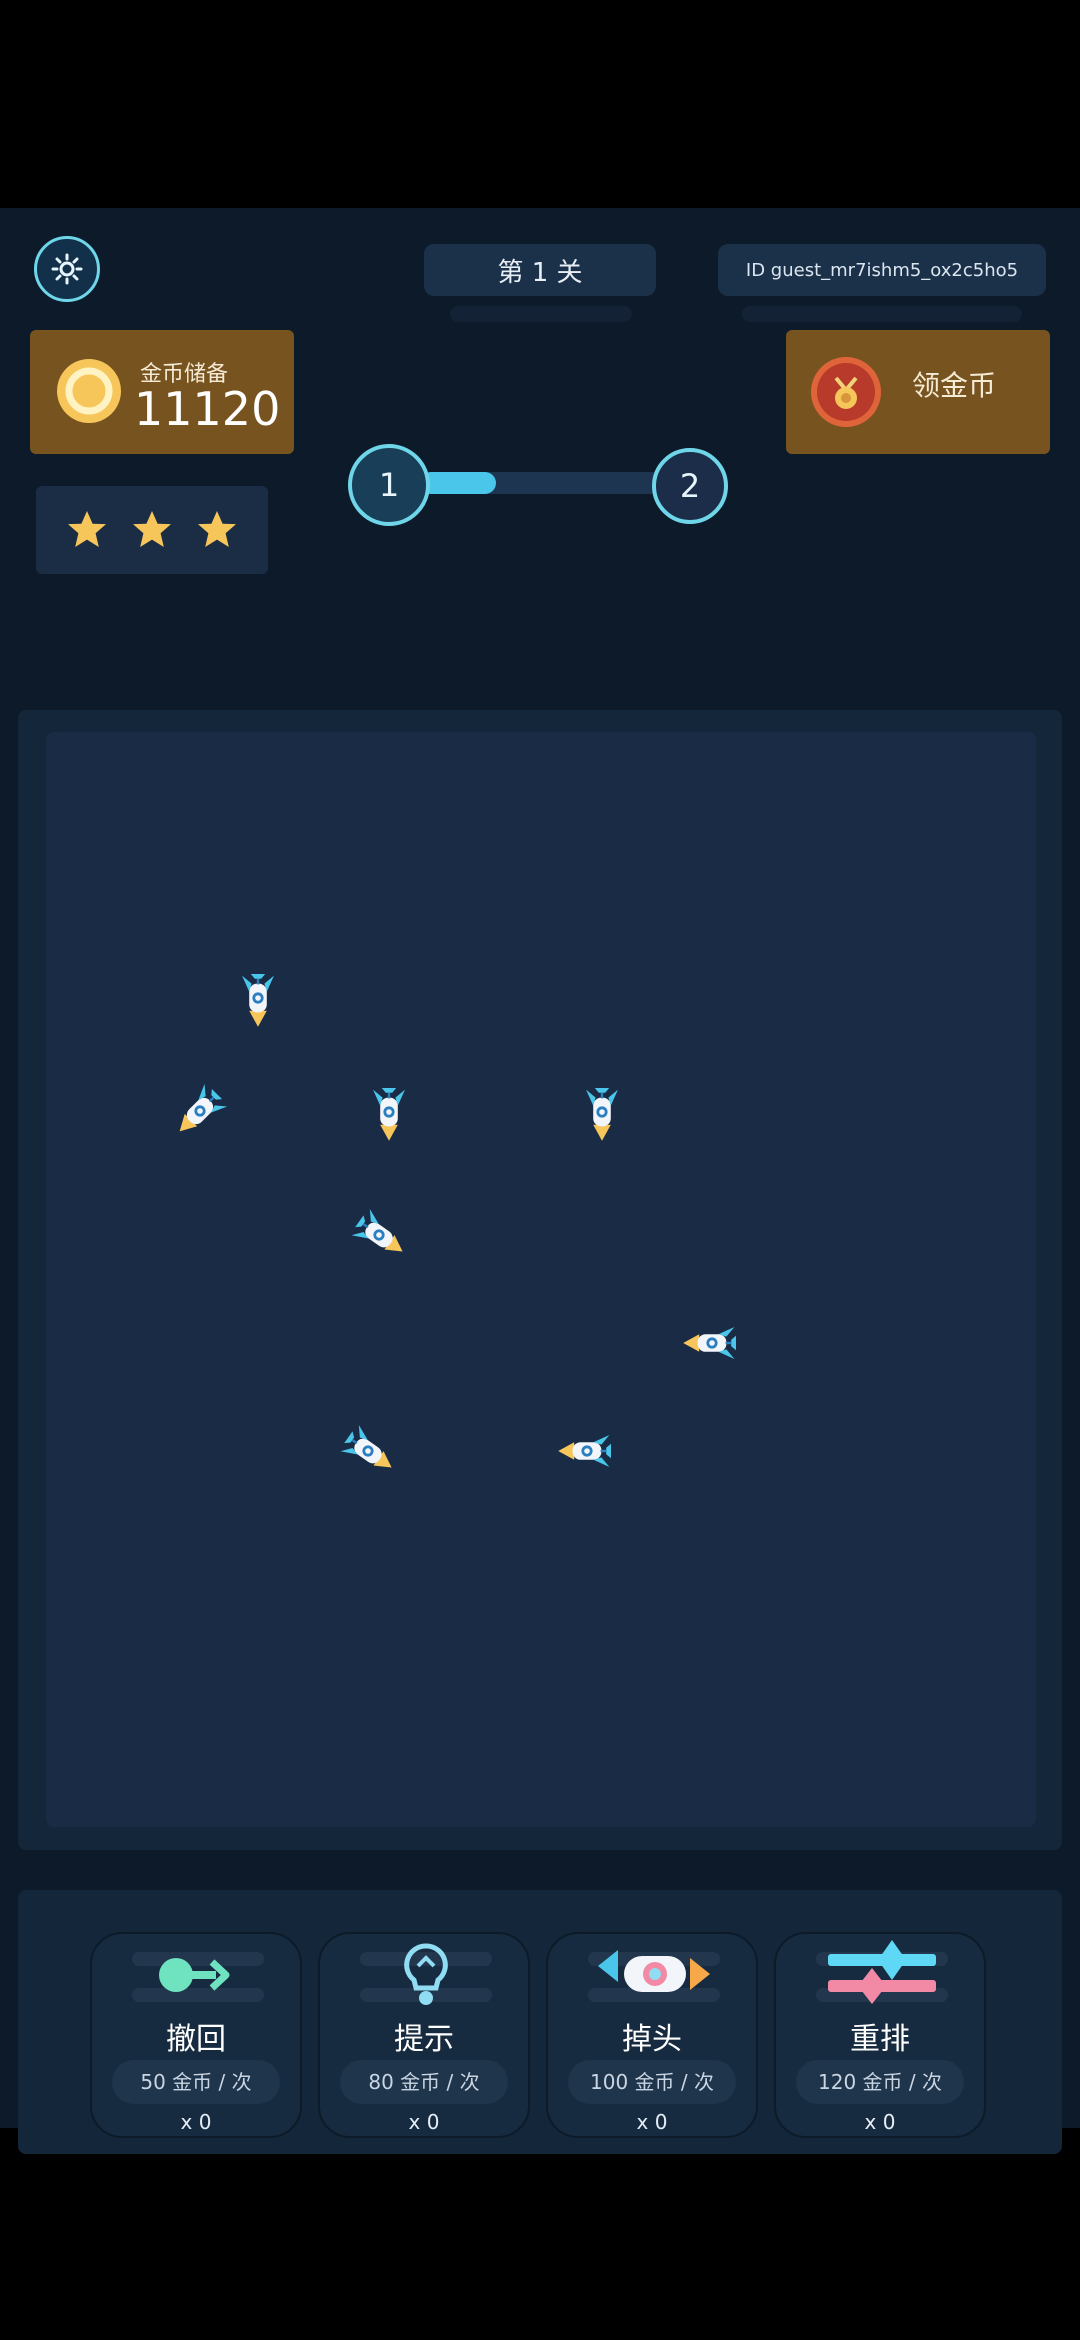 This screenshot has height=2340, width=1080. What do you see at coordinates (654, 1971) in the screenshot?
I see `flip-direction-icon` at bounding box center [654, 1971].